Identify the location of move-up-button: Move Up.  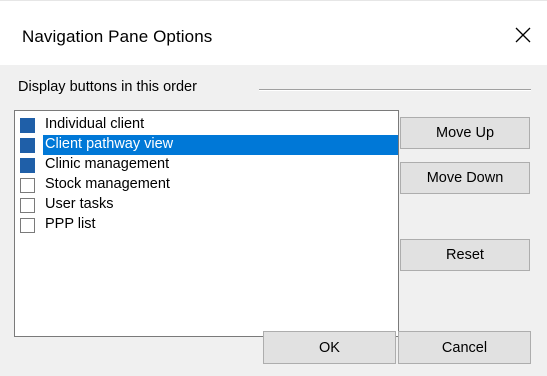
(465, 133).